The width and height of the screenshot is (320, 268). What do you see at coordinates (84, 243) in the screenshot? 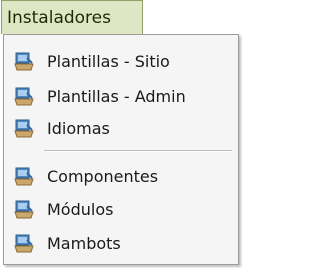
I see `menu-item-label: Mambots` at bounding box center [84, 243].